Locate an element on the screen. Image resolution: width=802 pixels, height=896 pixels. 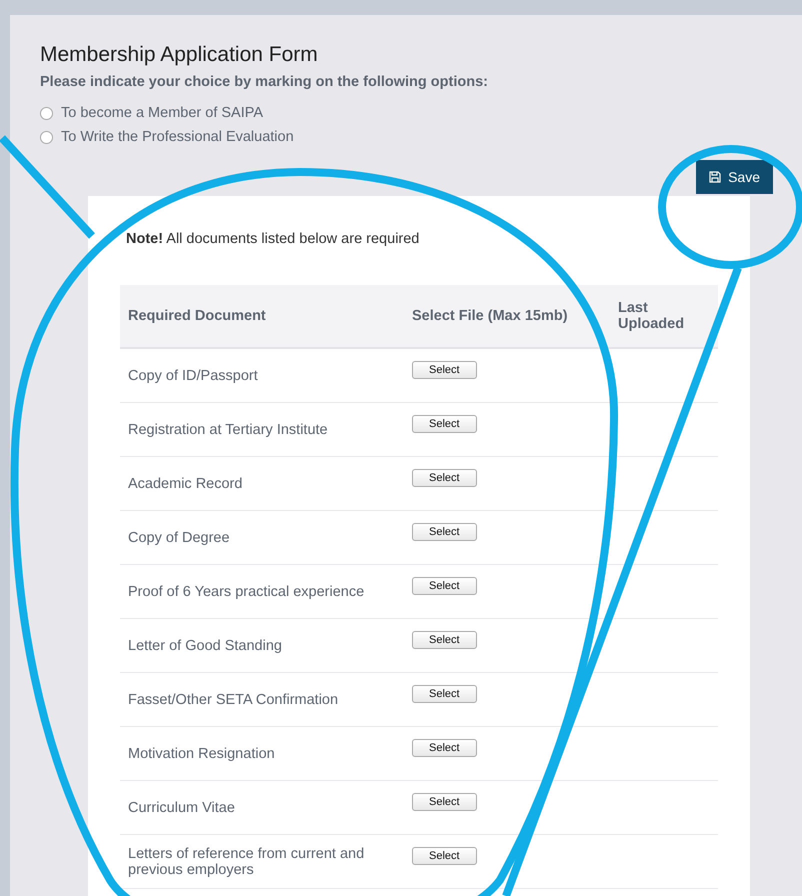
column-header: Select File (Max 15mb) is located at coordinates (507, 316).